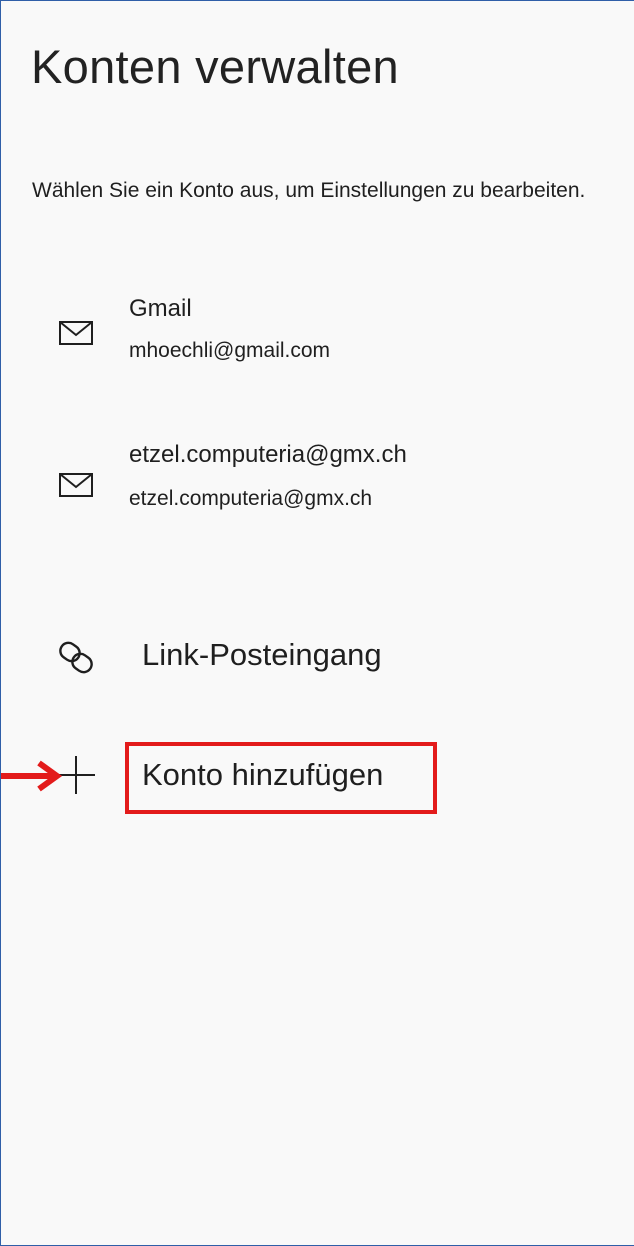 This screenshot has width=634, height=1246. Describe the element at coordinates (263, 774) in the screenshot. I see `add-account-label: Konto hinzufügen` at that location.